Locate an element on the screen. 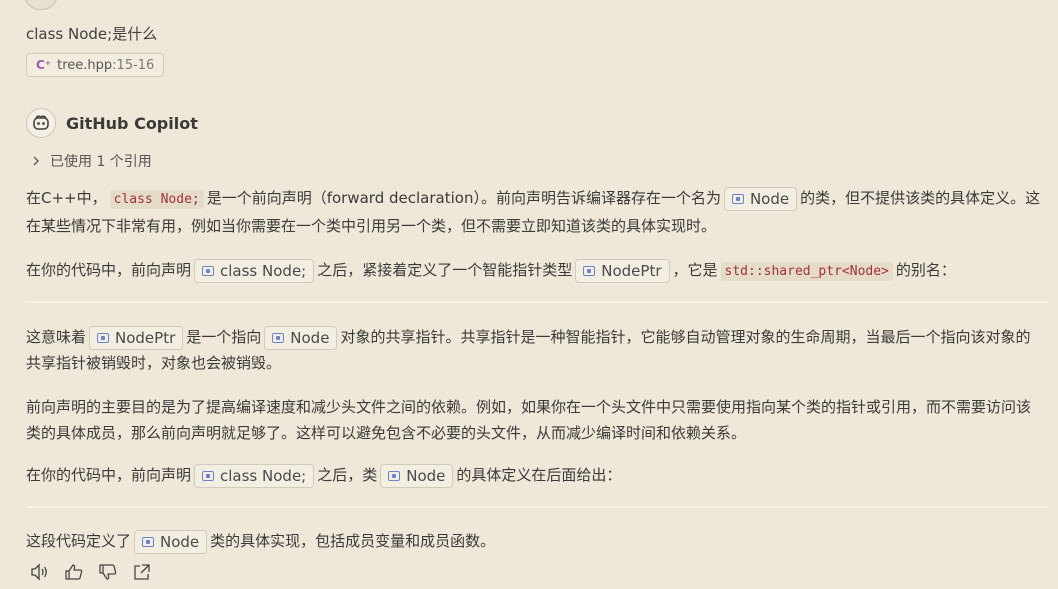 The height and width of the screenshot is (589, 1058). text: 是一个指向 is located at coordinates (224, 337).